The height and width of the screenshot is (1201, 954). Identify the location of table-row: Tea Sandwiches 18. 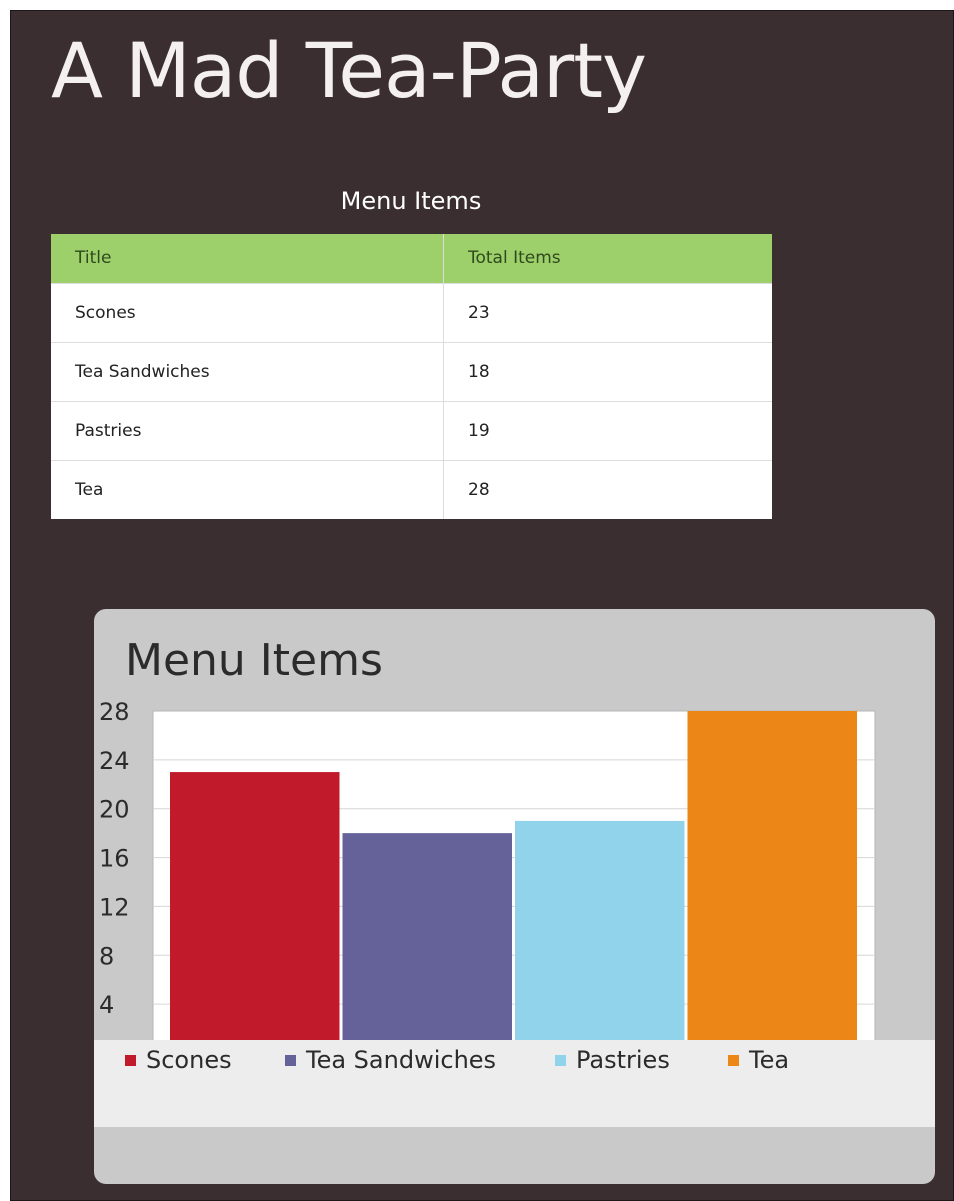
(411, 371).